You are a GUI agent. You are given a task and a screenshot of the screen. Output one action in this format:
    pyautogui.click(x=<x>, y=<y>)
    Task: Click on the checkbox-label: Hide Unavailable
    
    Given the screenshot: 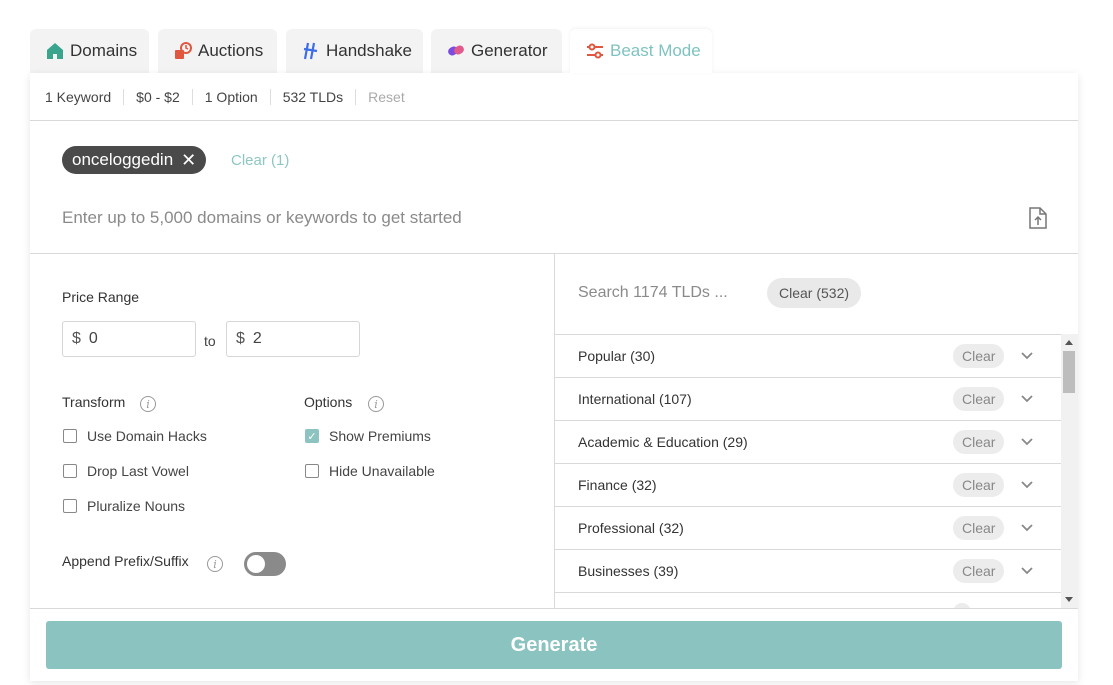 What is the action you would take?
    pyautogui.click(x=382, y=471)
    